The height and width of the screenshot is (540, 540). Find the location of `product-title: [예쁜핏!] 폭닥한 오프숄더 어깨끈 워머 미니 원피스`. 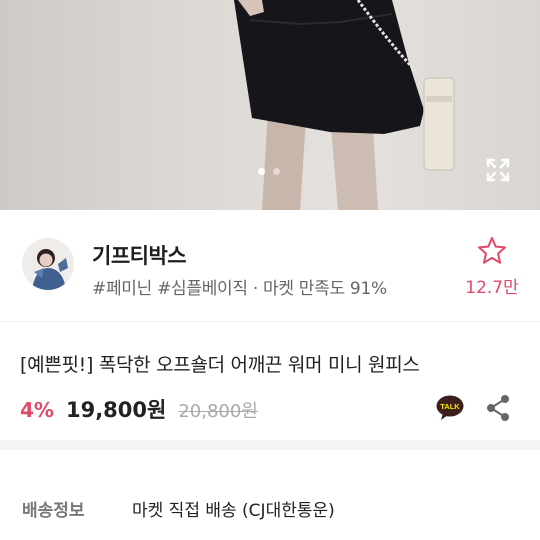

product-title: [예쁜핏!] 폭닥한 오프숄더 어깨끈 워머 미니 원피스 is located at coordinates (220, 365).